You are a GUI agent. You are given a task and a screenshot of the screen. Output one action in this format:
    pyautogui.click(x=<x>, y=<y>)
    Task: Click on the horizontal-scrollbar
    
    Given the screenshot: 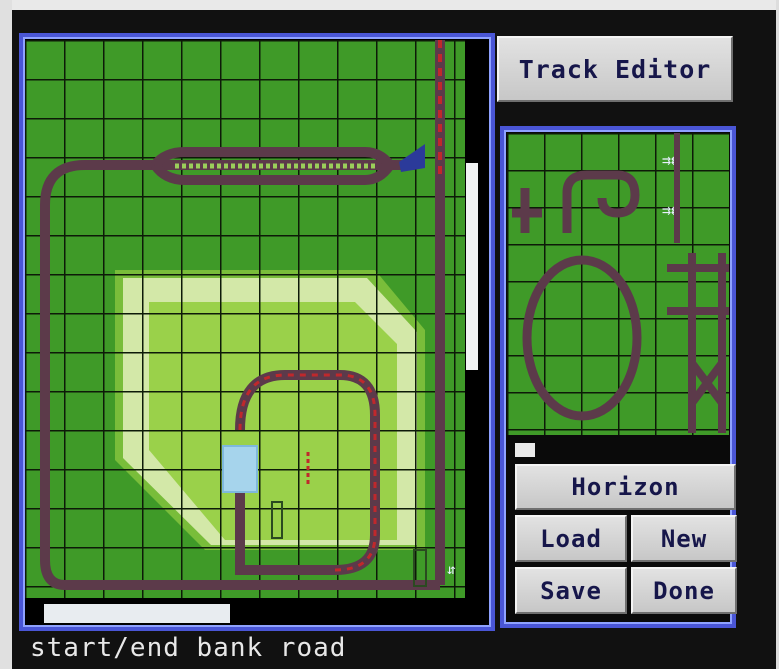 What is the action you would take?
    pyautogui.click(x=137, y=613)
    